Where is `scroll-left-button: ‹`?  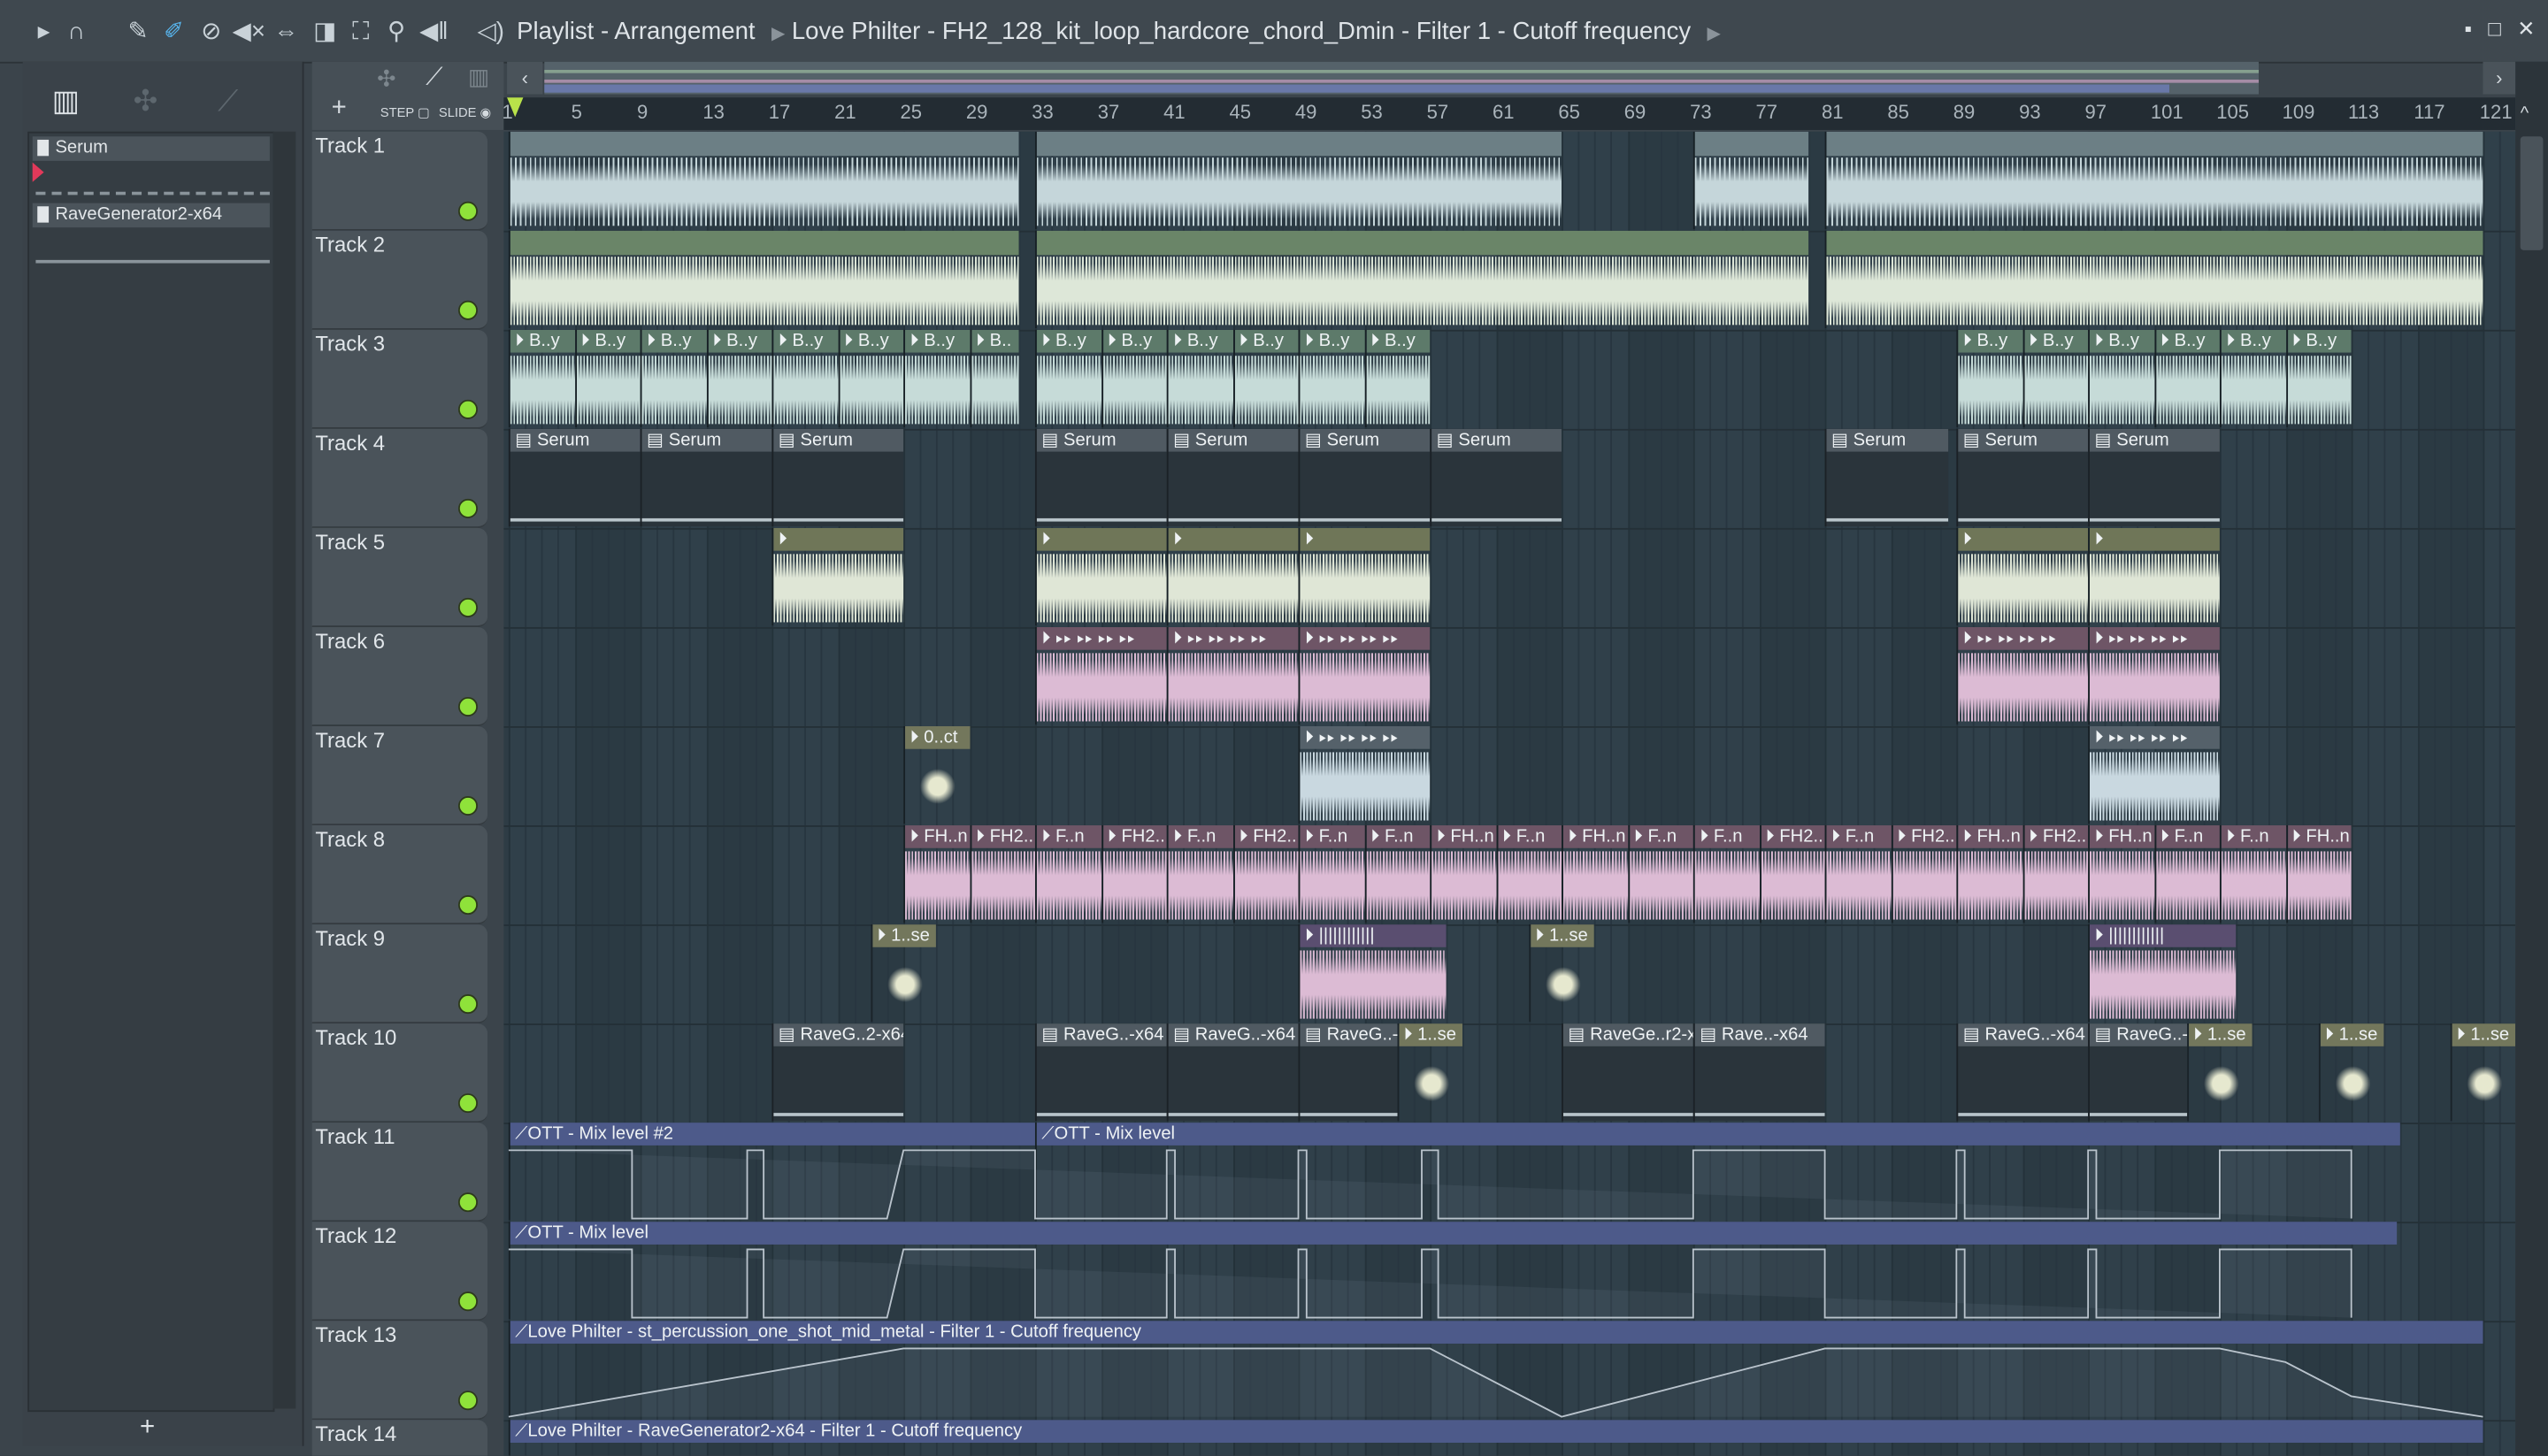
scroll-left-button: ‹ is located at coordinates (525, 78).